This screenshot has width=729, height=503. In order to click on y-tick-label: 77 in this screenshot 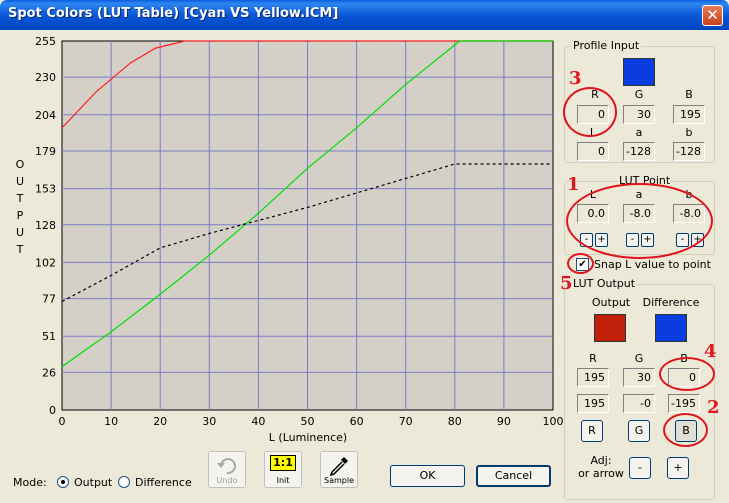, I will do `click(49, 299)`.